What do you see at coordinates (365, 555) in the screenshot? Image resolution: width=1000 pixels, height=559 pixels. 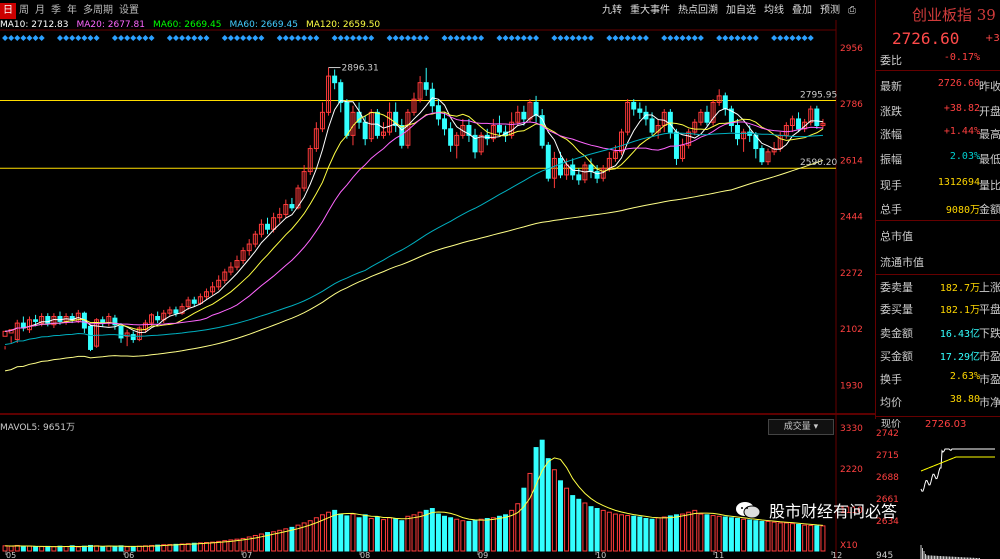 I see `month-label: 08` at bounding box center [365, 555].